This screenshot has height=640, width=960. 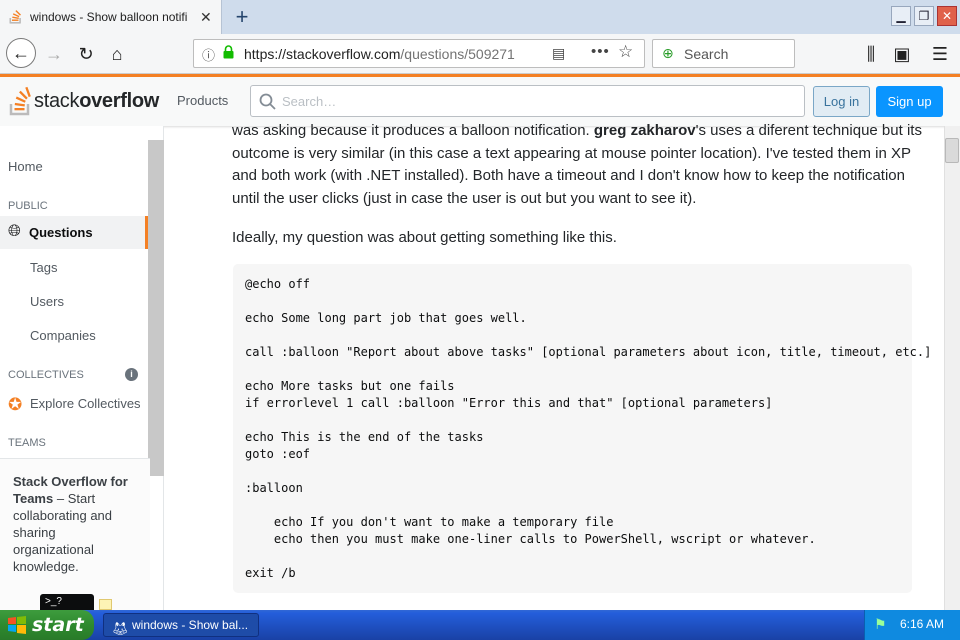 What do you see at coordinates (46, 375) in the screenshot?
I see `sidebar-heading-collectives: COLLECTIVES` at bounding box center [46, 375].